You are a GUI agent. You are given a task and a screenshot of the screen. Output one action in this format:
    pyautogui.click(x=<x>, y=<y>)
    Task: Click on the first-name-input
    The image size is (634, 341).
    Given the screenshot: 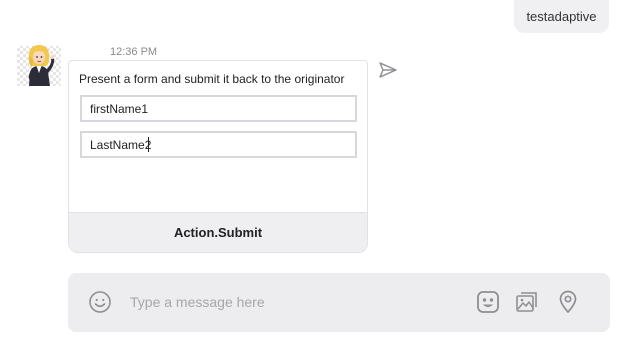 What is the action you would take?
    pyautogui.click(x=218, y=108)
    